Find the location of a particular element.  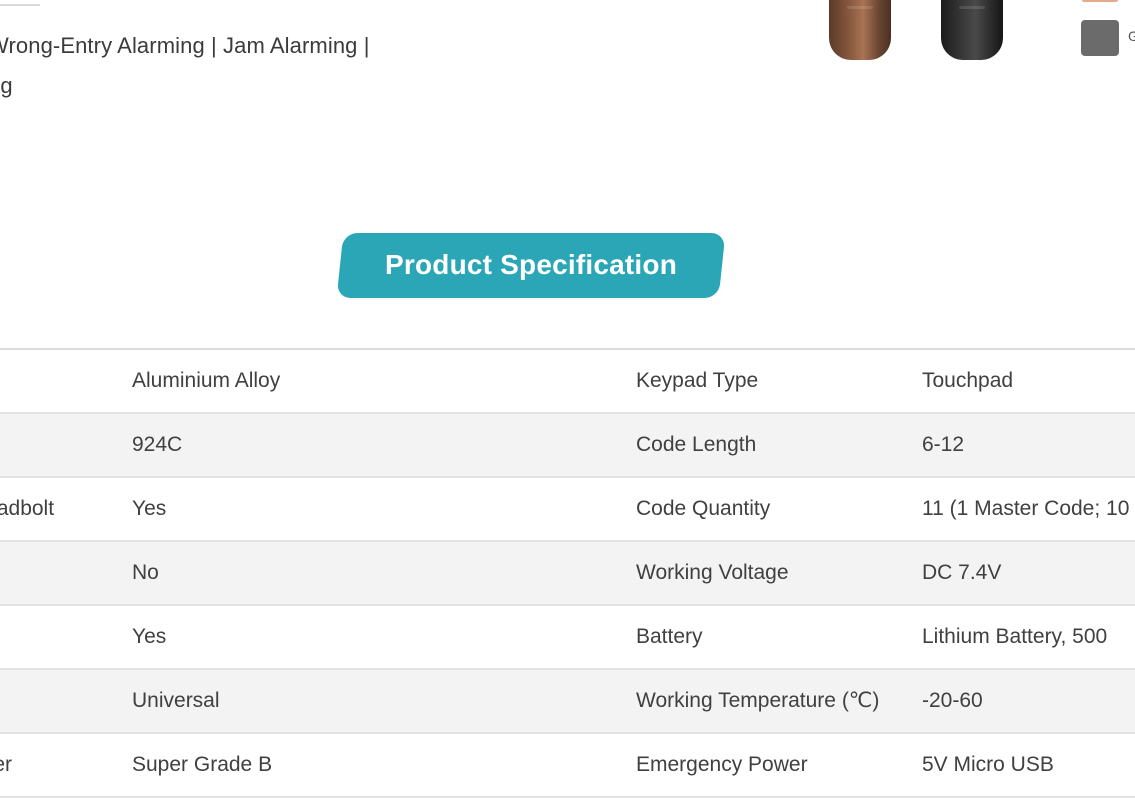

spec-row: 924C Code Length 6-12 is located at coordinates (567, 446).